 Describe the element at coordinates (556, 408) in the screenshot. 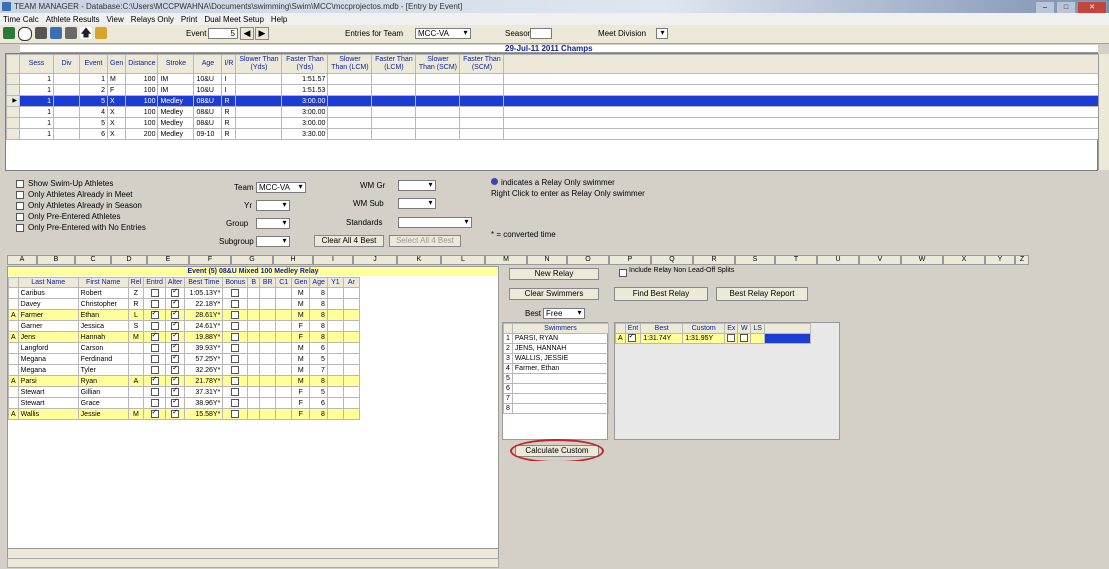

I see `swimmer-slot: 8` at that location.